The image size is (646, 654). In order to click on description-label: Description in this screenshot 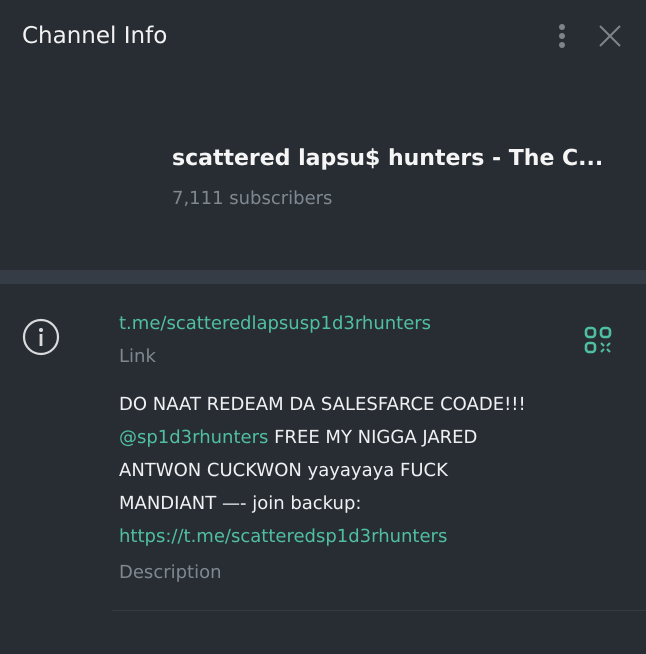, I will do `click(171, 573)`.